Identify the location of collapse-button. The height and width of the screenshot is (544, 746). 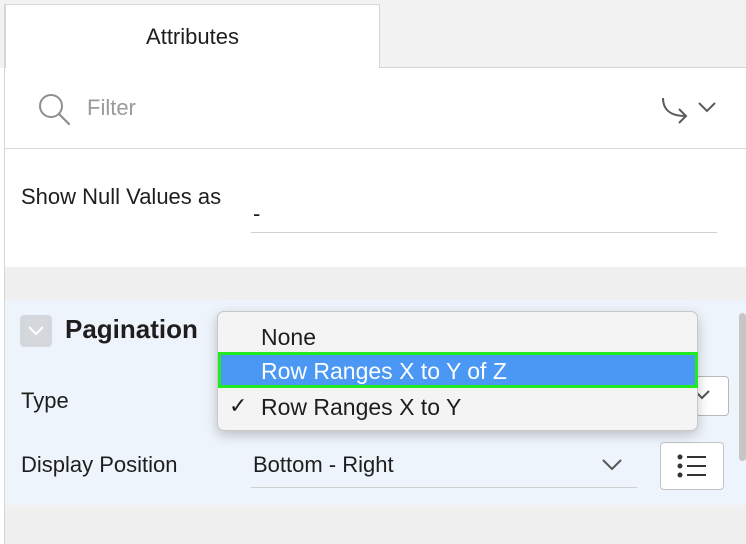
(36, 331).